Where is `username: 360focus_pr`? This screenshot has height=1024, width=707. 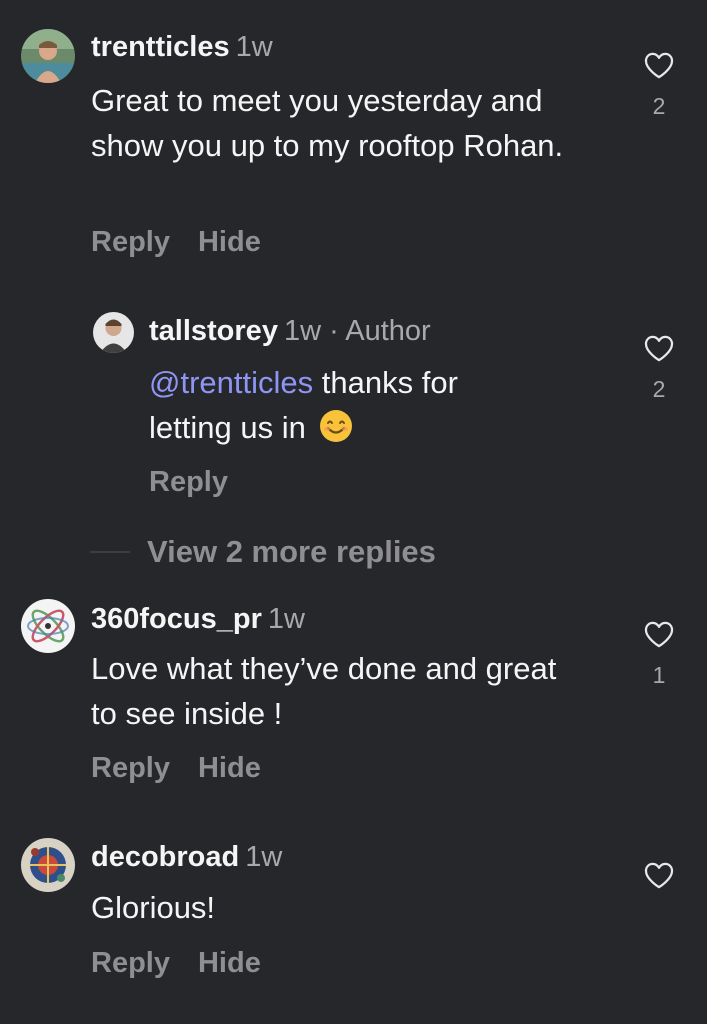
username: 360focus_pr is located at coordinates (176, 619).